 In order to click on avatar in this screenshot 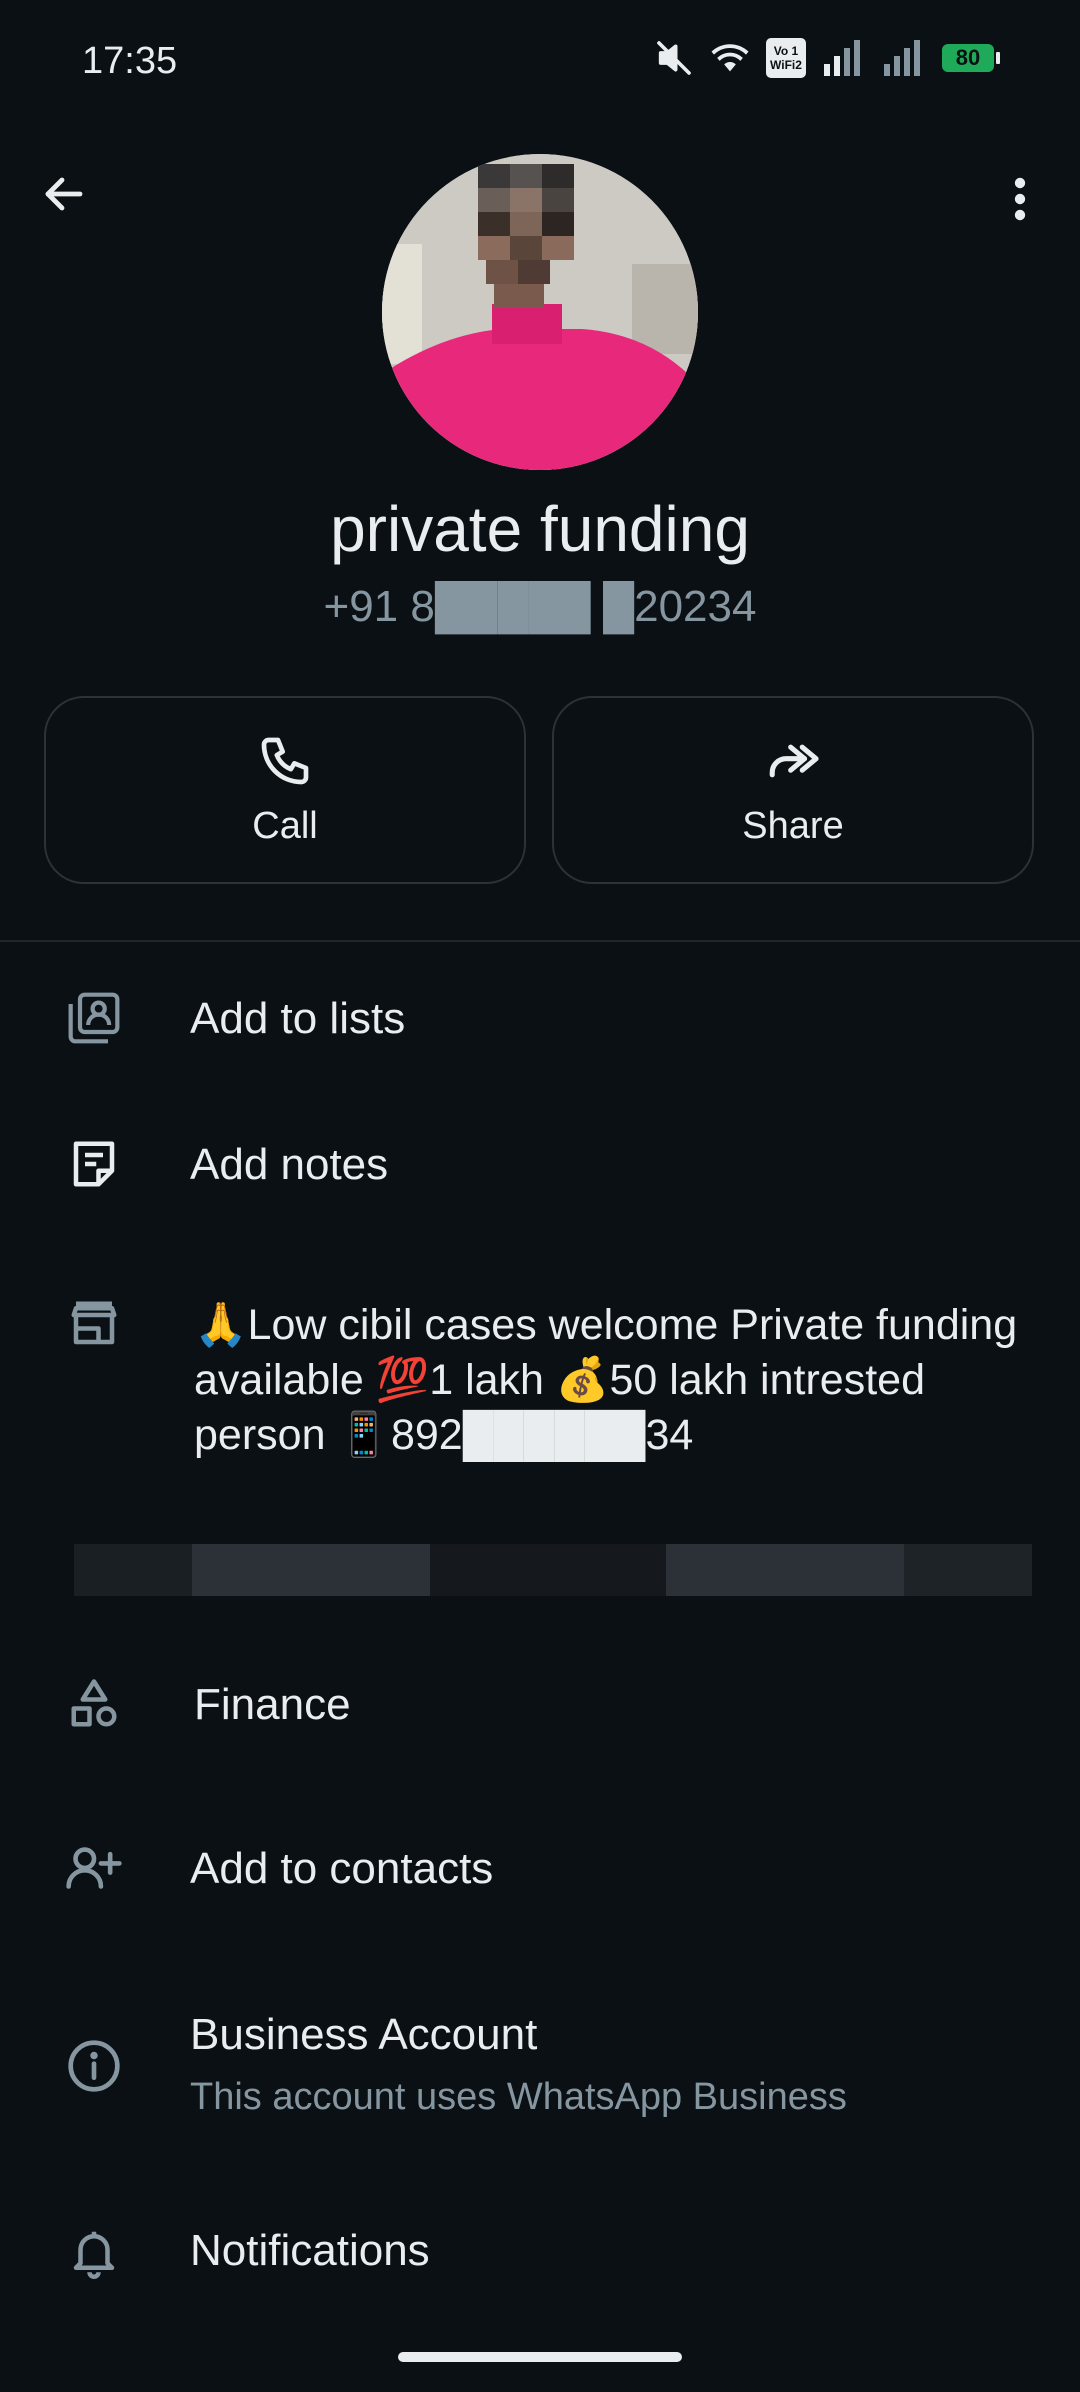, I will do `click(540, 312)`.